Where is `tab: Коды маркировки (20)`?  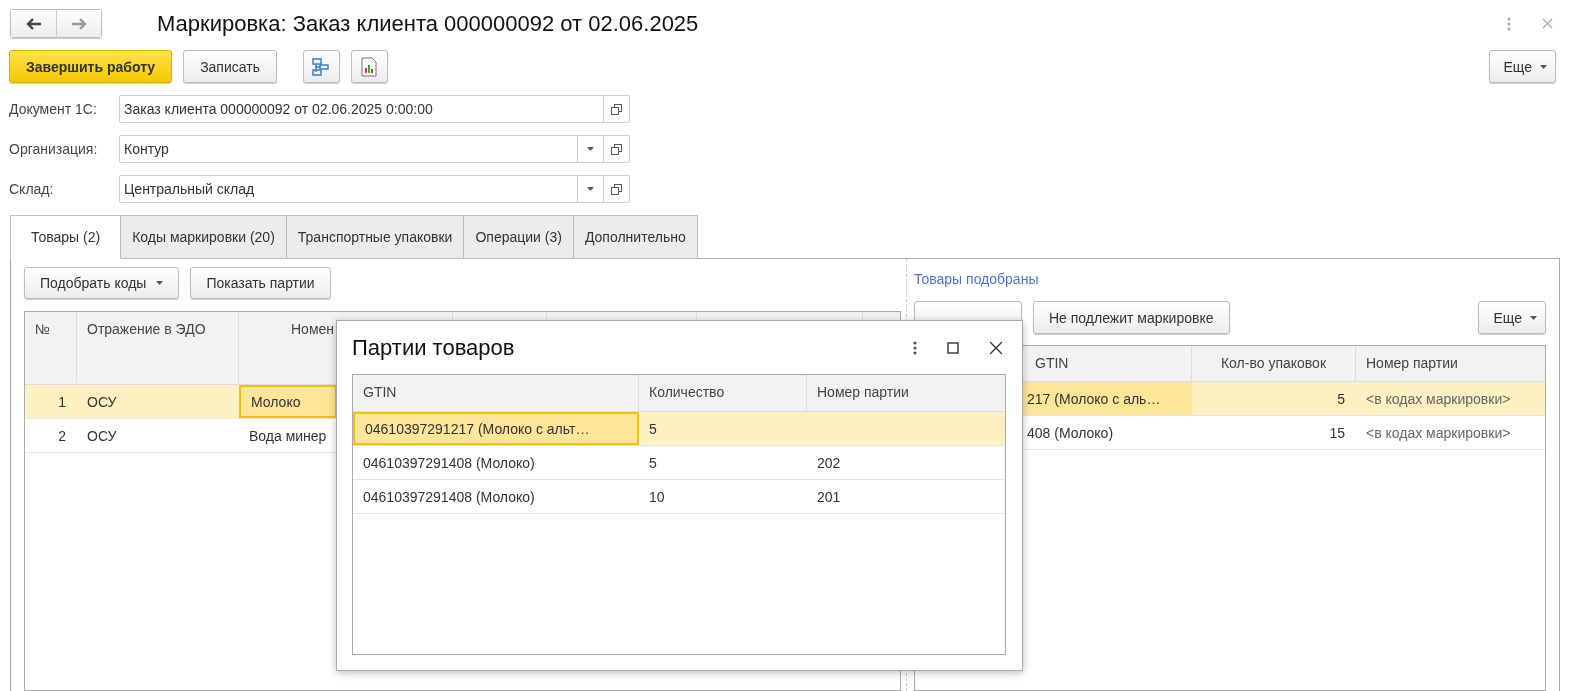 tab: Коды маркировки (20) is located at coordinates (204, 237).